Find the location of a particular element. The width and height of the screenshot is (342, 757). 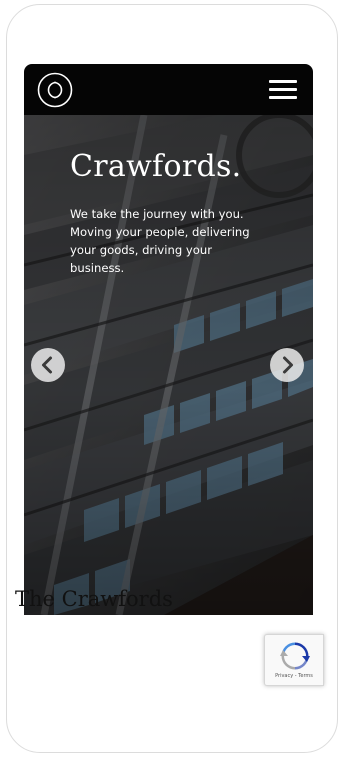

recaptcha-badge: Privacy - Terms is located at coordinates (294, 660).